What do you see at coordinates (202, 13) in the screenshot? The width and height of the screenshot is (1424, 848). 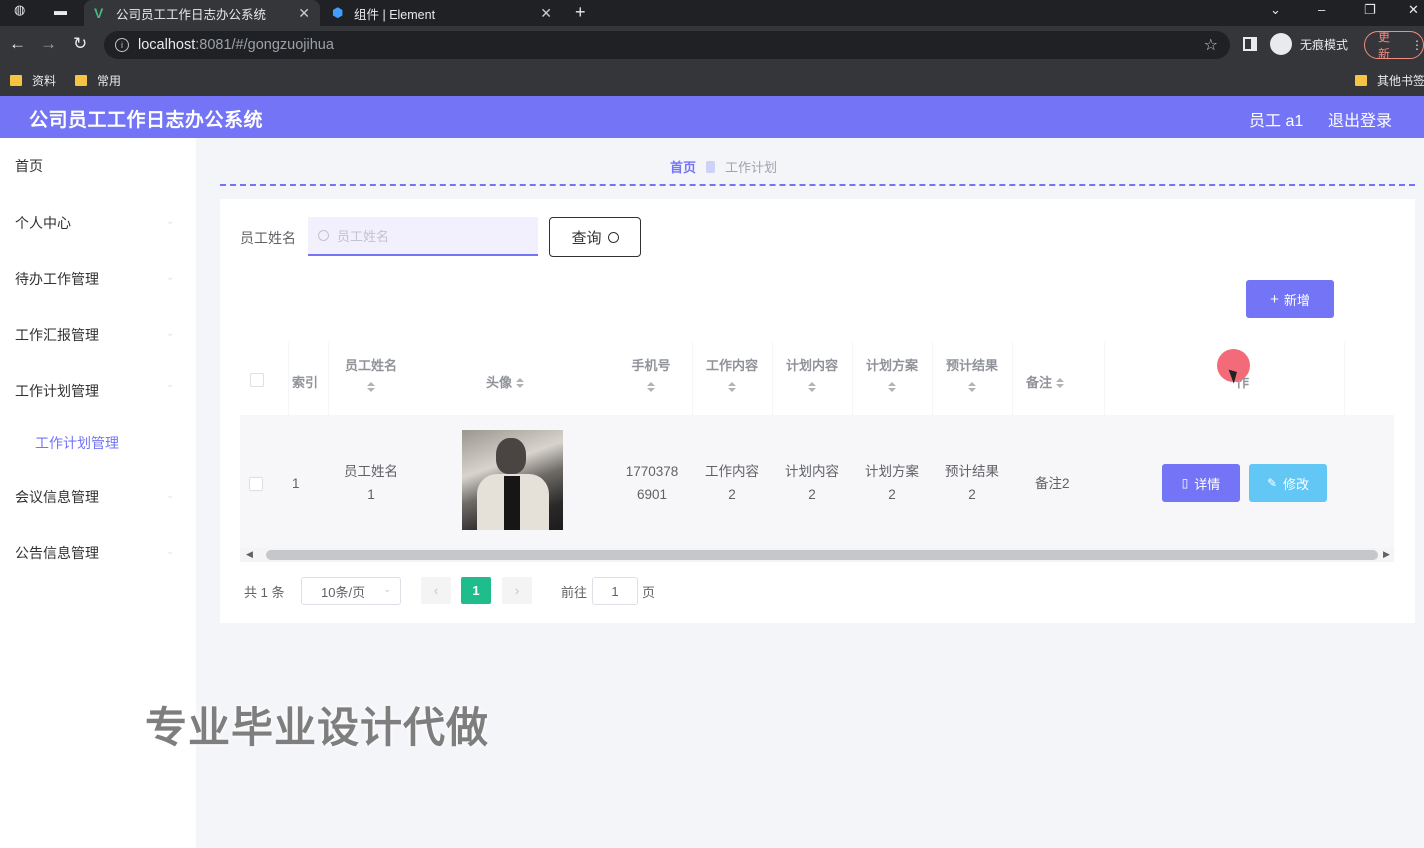 I see `tab-app: V 公司员工工作日志办公系统 ✕` at bounding box center [202, 13].